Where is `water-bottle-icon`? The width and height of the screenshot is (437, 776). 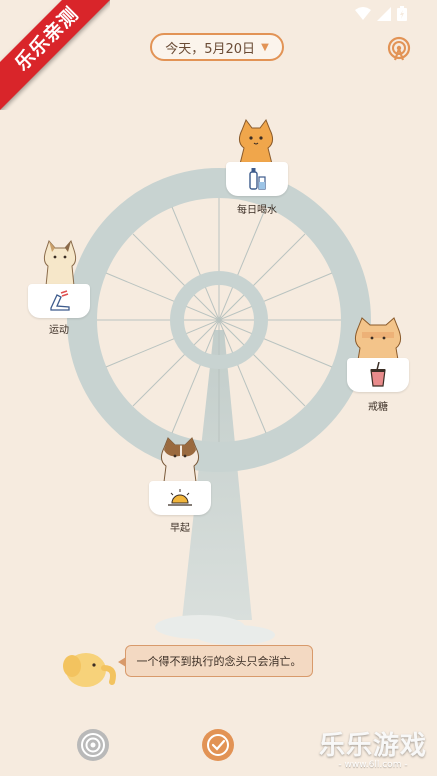
water-bottle-icon is located at coordinates (257, 179).